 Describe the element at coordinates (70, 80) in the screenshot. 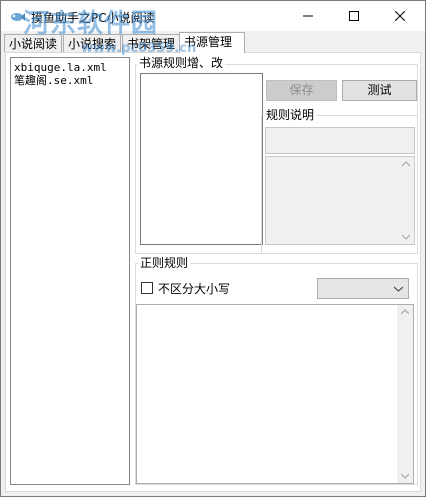

I see `list-item: 笔趣阁.se.xml` at that location.